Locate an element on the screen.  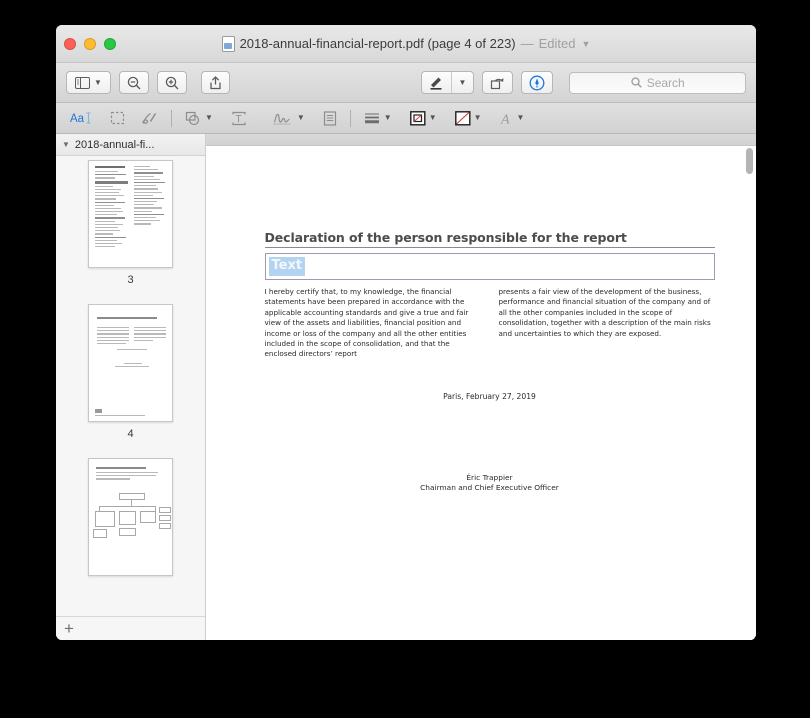
close-window-button is located at coordinates (70, 44).